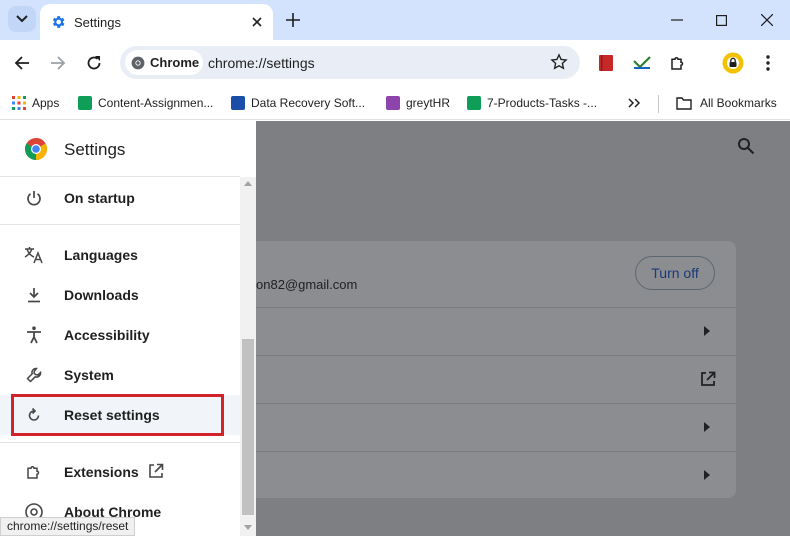  What do you see at coordinates (34, 472) in the screenshot?
I see `extension-icon` at bounding box center [34, 472].